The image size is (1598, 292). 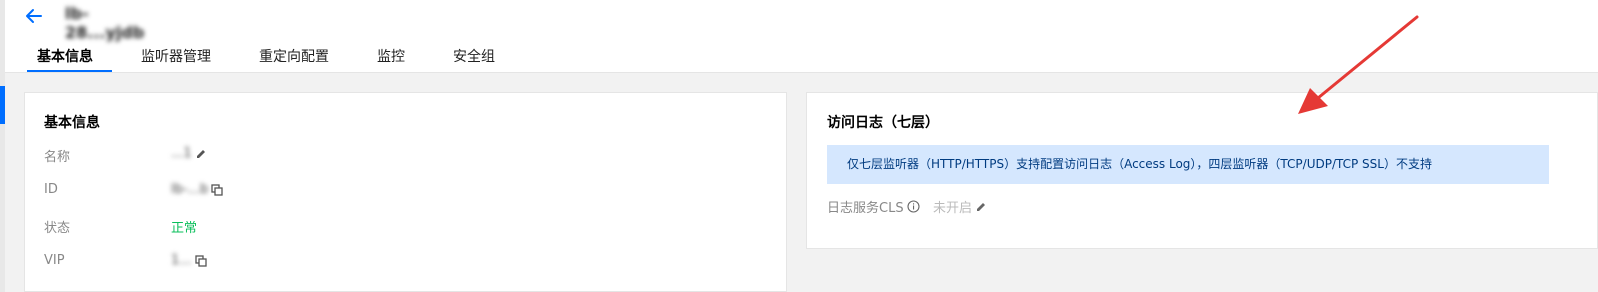 I want to click on tab-basic-info: 基本信息, so click(x=65, y=59).